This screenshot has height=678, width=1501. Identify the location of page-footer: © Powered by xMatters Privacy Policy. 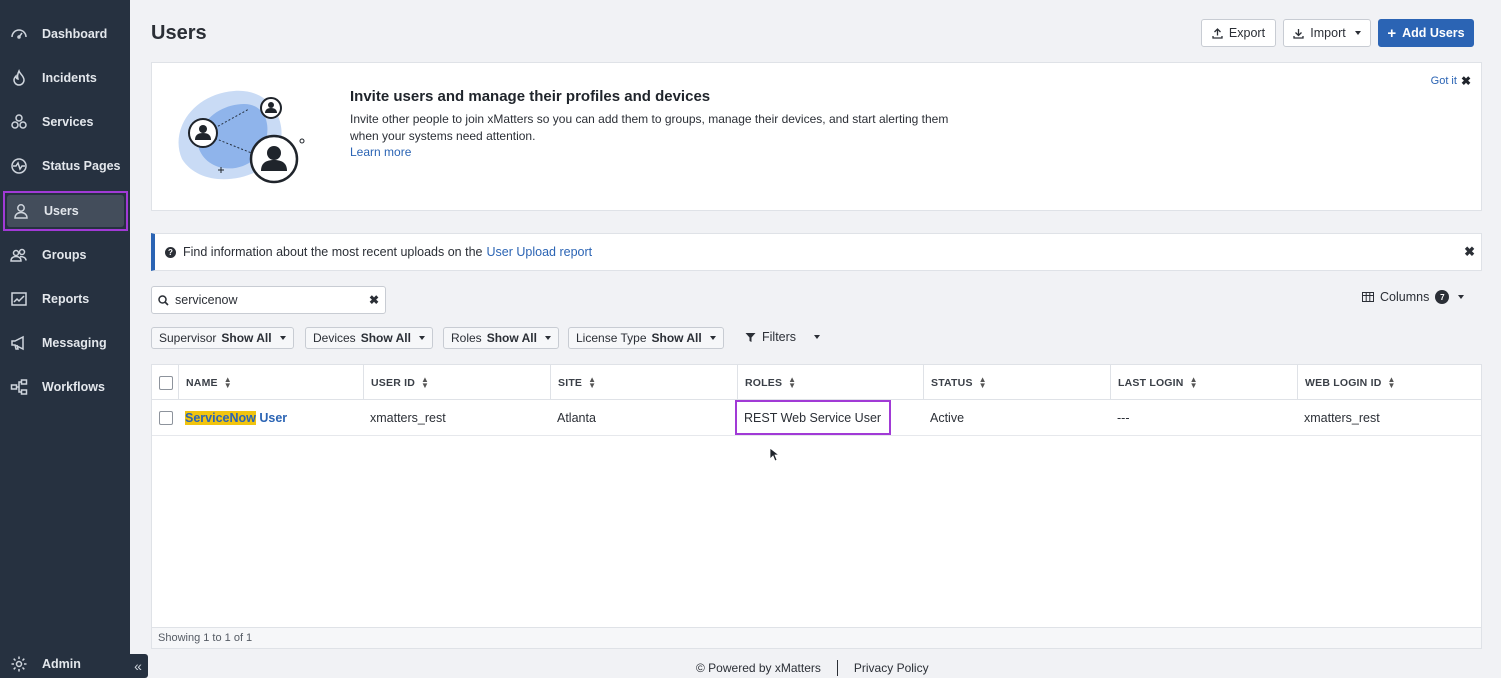
(812, 668).